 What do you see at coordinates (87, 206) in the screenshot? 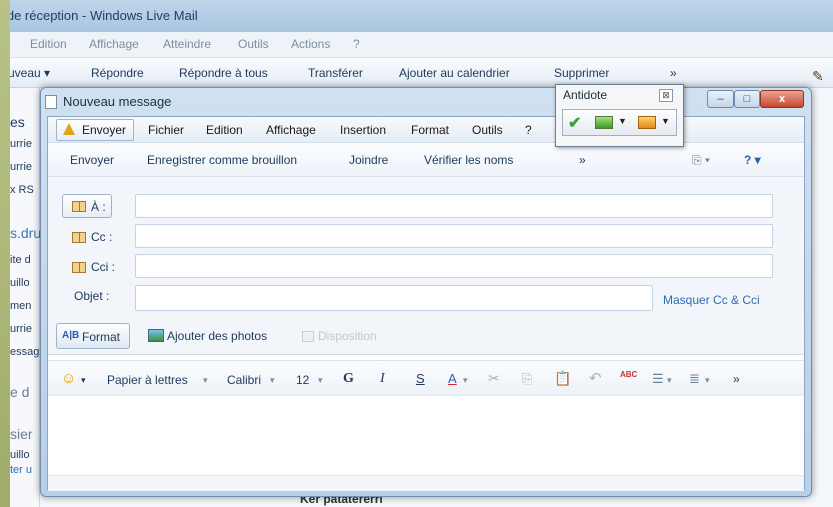
I see `to-address-book-button: À :` at bounding box center [87, 206].